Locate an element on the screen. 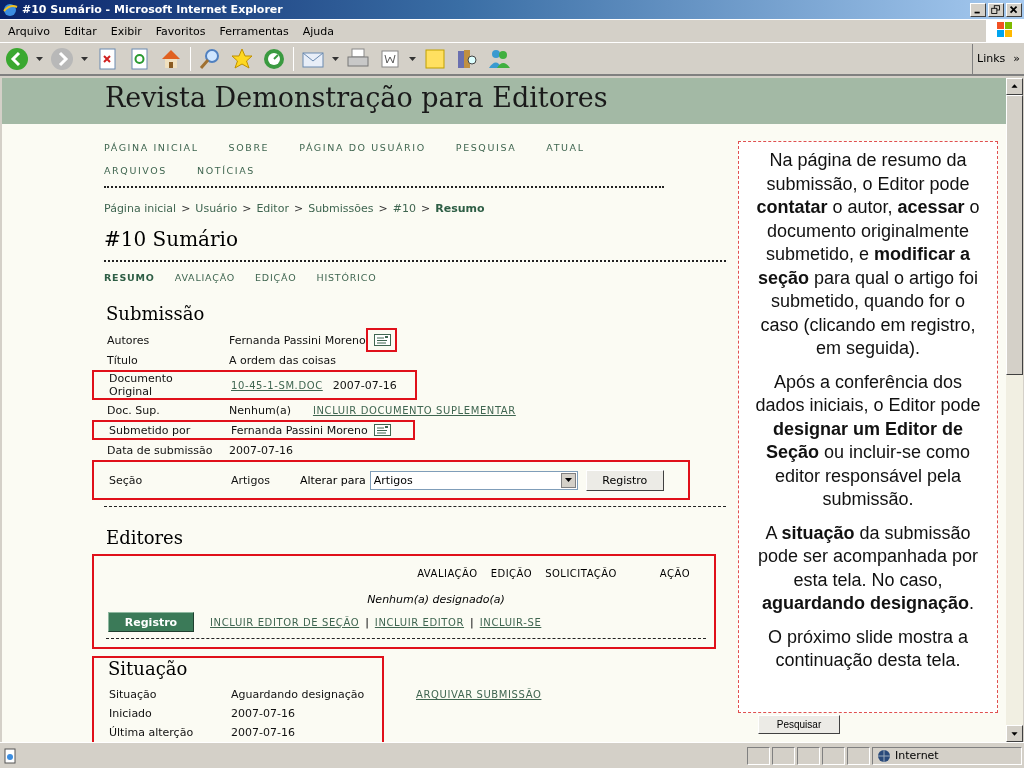  action-link: ARQUIVAR SUBMISSÃO is located at coordinates (479, 694).